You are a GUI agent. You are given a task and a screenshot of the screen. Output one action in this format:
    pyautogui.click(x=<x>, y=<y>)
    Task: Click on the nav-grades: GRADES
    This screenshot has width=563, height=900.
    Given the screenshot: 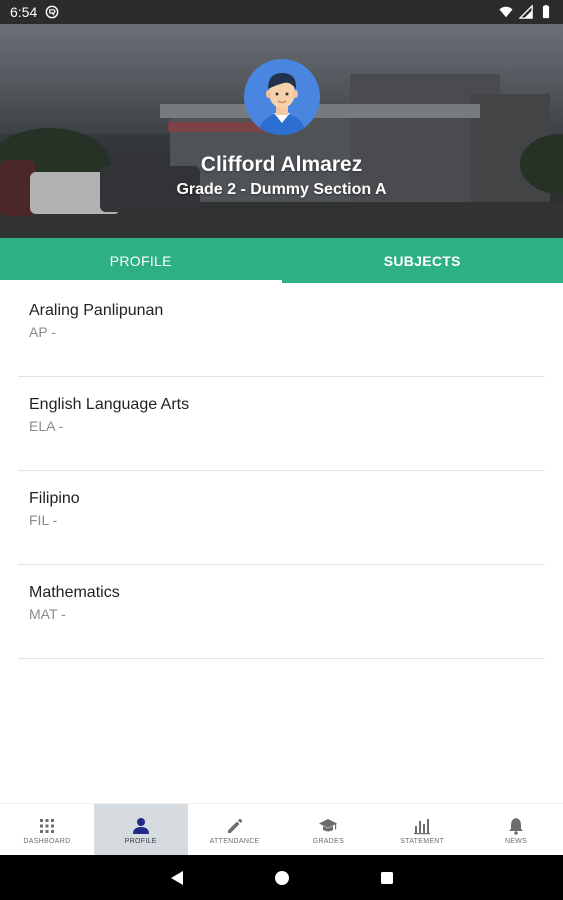 What is the action you would take?
    pyautogui.click(x=328, y=830)
    